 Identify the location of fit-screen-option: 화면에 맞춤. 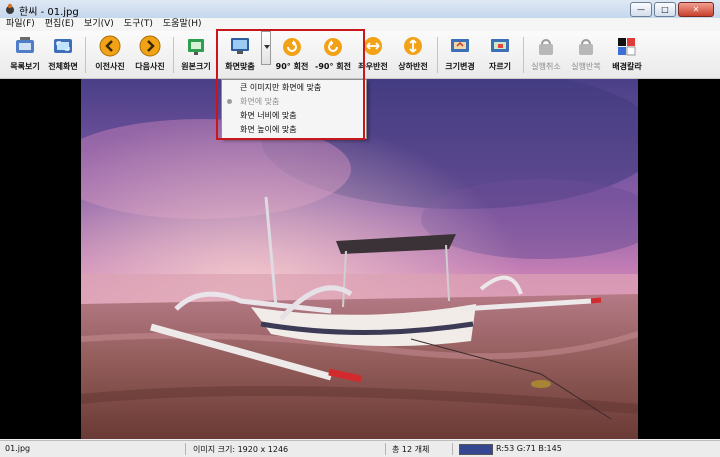
(293, 102).